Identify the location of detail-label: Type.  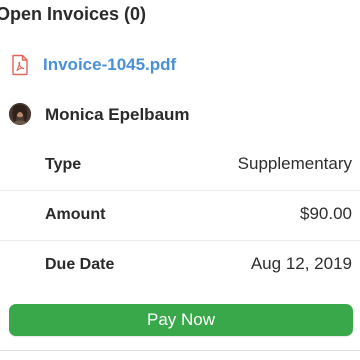
(63, 164).